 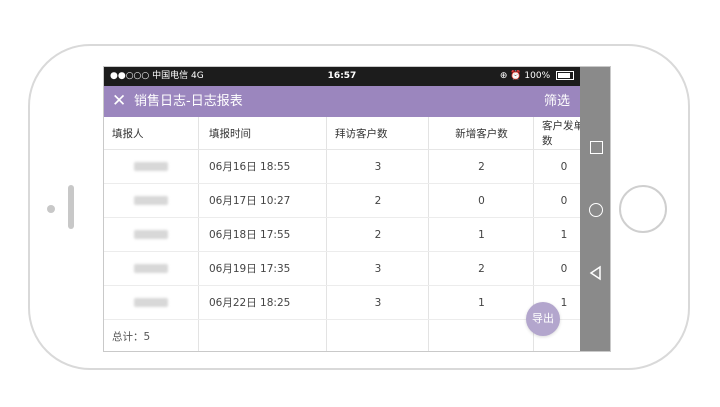 What do you see at coordinates (51, 209) in the screenshot?
I see `phone-camera-dot` at bounding box center [51, 209].